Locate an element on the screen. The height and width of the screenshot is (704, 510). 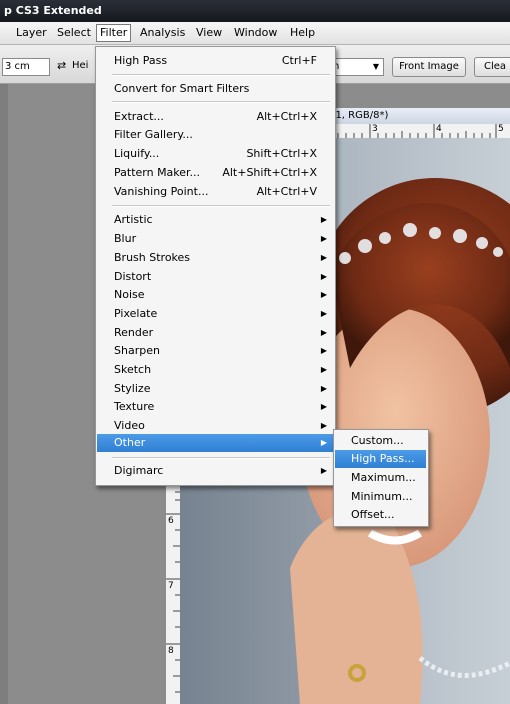
last-filter-label: High Pass is located at coordinates (141, 60).